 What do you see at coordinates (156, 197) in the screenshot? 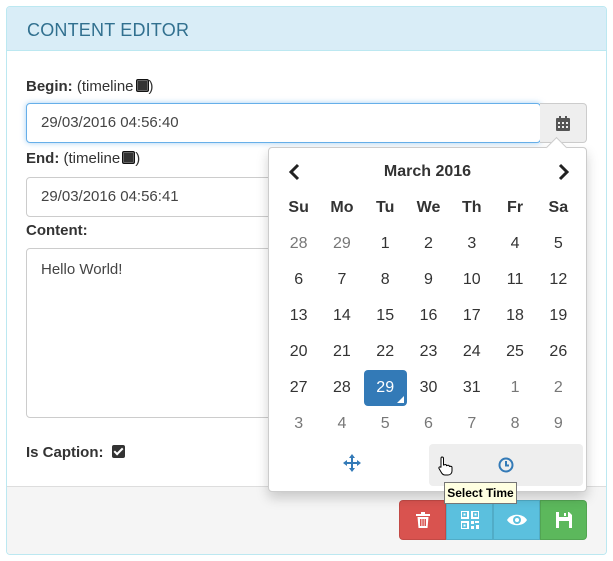
I see `end-datetime-input: 29/03/2016 04:56:41` at bounding box center [156, 197].